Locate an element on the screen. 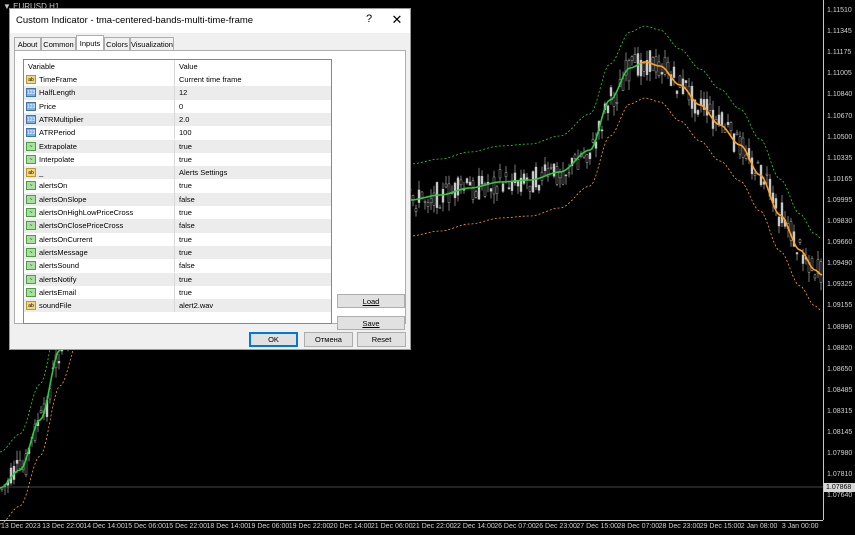 The width and height of the screenshot is (855, 535). param-variable-cell: ab _ is located at coordinates (99, 172).